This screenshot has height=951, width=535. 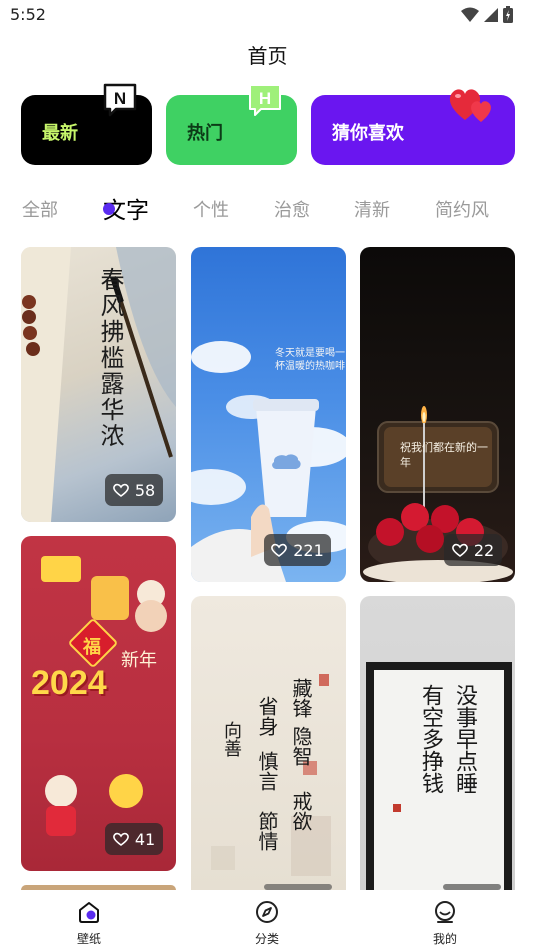 I want to click on poster-fu: 福, so click(x=92, y=647).